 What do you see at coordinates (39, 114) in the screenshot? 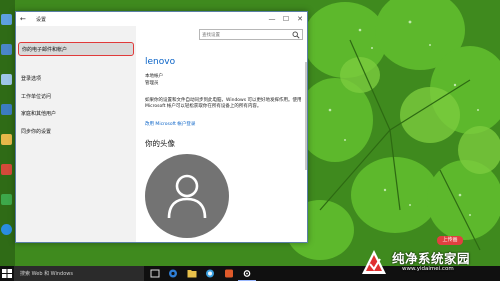
I see `sidebar-item-label: 家庭和其他用户` at bounding box center [39, 114].